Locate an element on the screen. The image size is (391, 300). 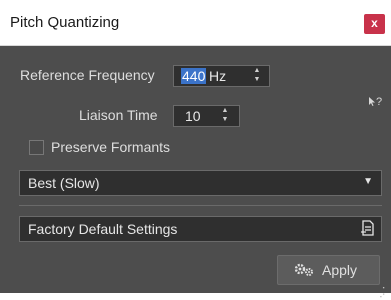
liaison-time-value: 10 is located at coordinates (193, 116).